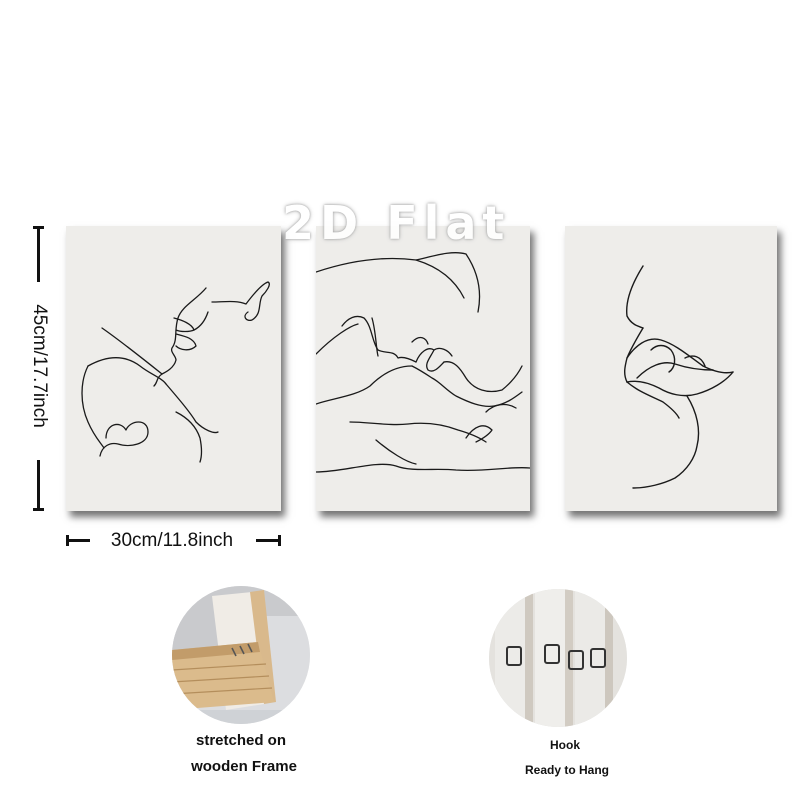 The image size is (800, 800). Describe the element at coordinates (567, 770) in the screenshot. I see `hook-caption-line2: Ready to Hang` at that location.